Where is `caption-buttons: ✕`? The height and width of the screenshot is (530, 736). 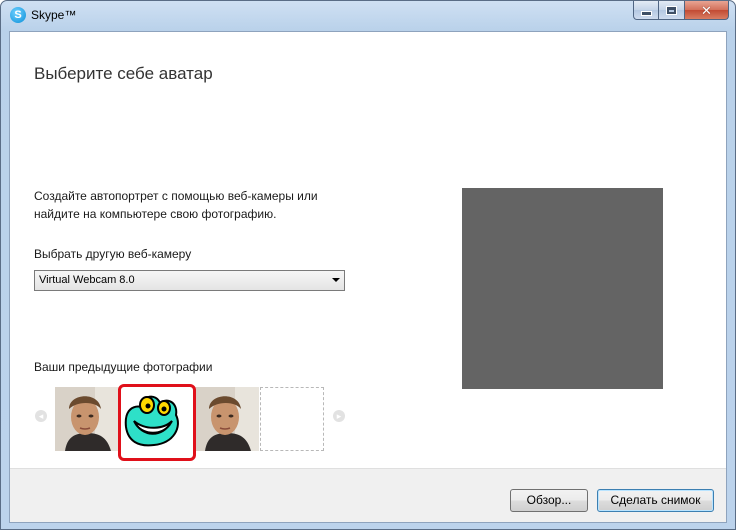 caption-buttons: ✕ is located at coordinates (681, 11).